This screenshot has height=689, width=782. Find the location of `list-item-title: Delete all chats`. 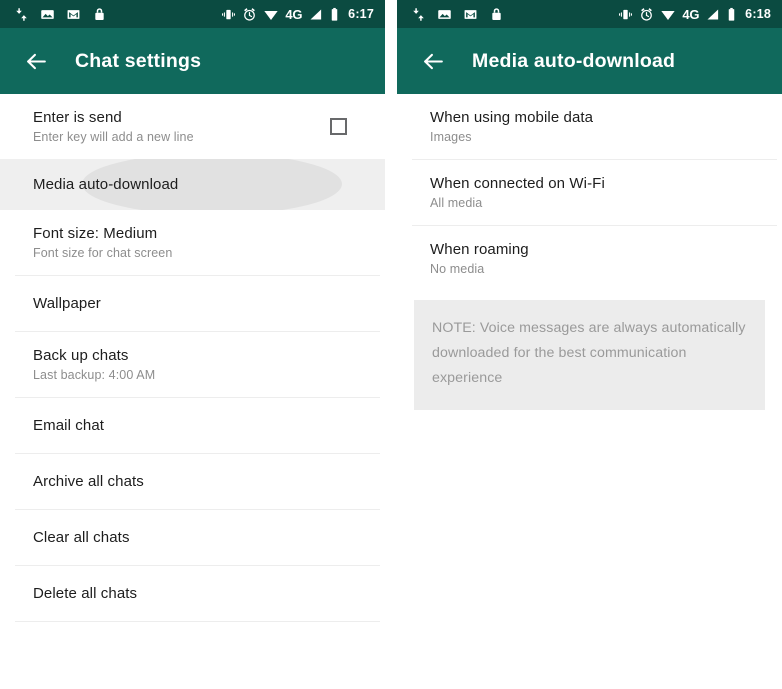

list-item-title: Delete all chats is located at coordinates (85, 593).